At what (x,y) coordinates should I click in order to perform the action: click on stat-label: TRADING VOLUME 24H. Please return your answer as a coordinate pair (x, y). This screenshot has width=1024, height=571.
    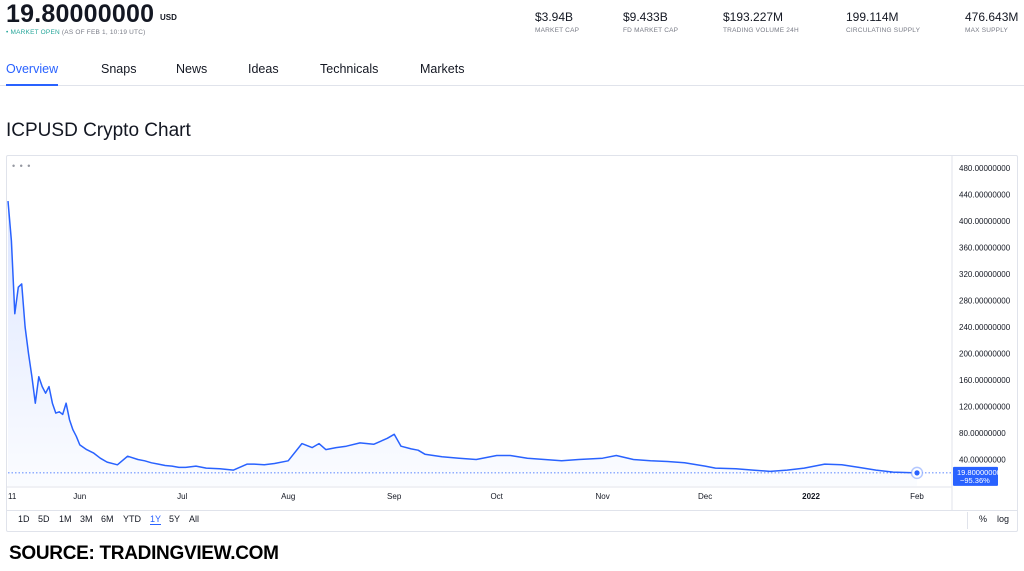
    Looking at the image, I should click on (761, 30).